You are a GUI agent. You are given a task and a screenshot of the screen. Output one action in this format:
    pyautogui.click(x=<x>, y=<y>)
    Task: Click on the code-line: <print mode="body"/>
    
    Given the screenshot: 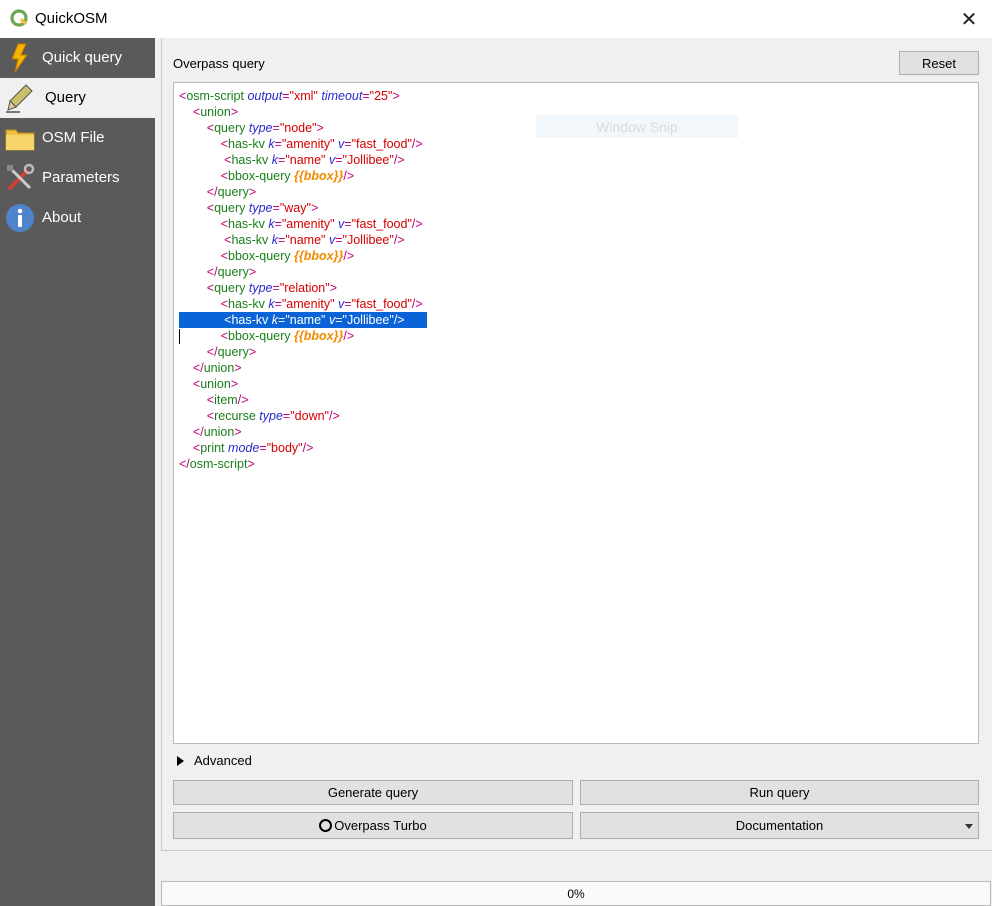 What is the action you would take?
    pyautogui.click(x=253, y=448)
    